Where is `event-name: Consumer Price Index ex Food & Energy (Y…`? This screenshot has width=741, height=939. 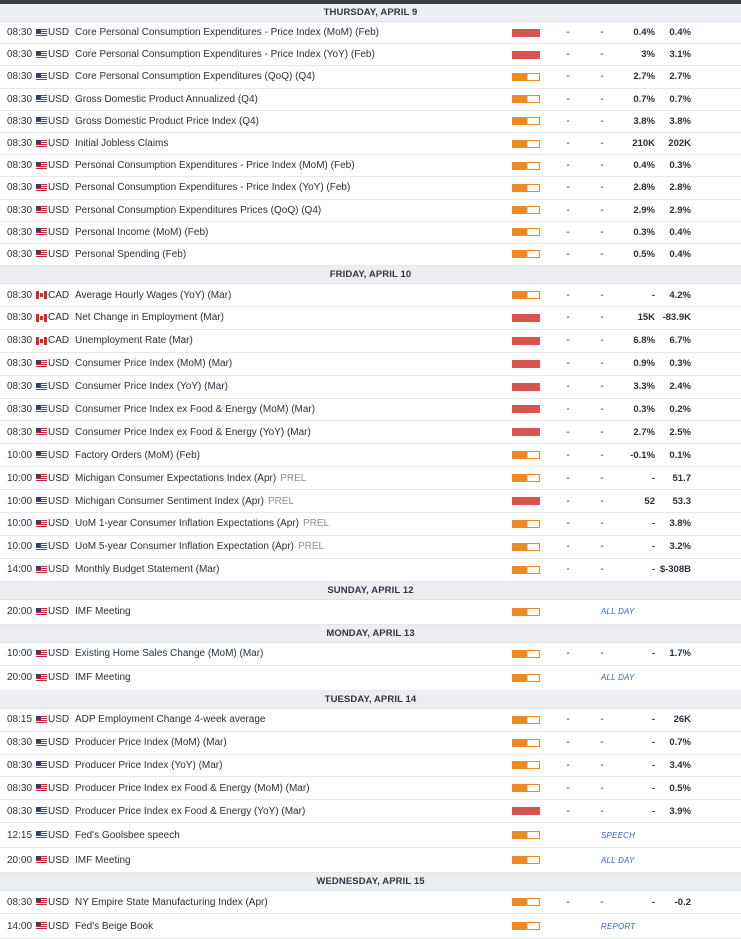
event-name: Consumer Price Index ex Food & Energy (Y… is located at coordinates (193, 432).